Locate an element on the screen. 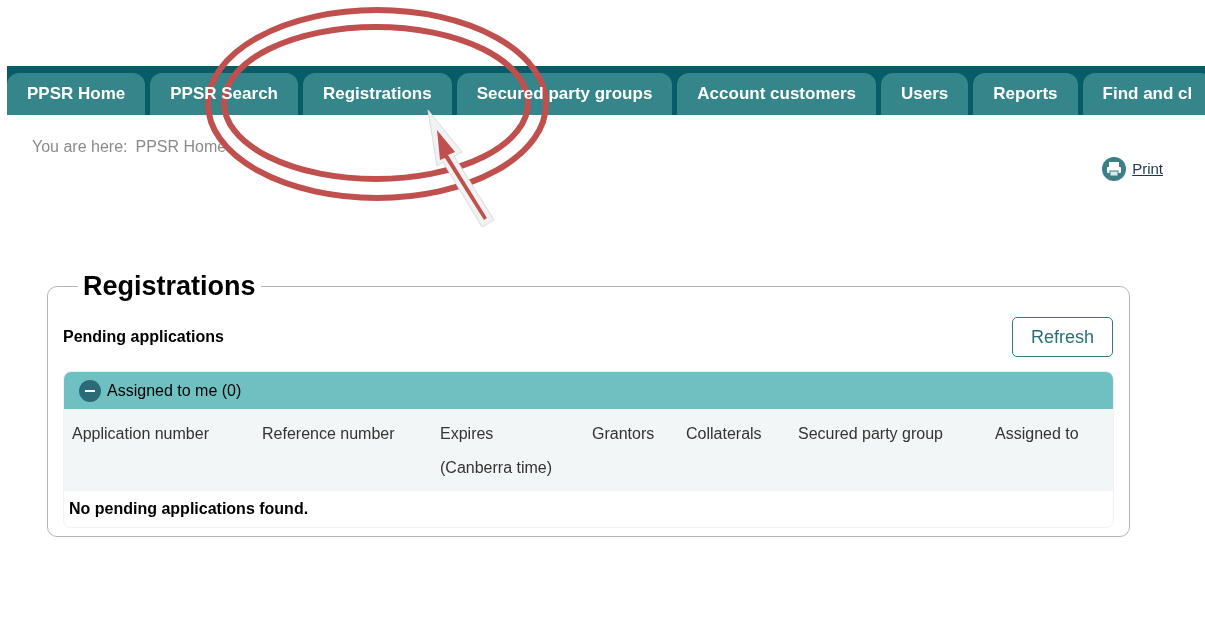 This screenshot has width=1205, height=622. pending-applications-heading: Pending applications is located at coordinates (143, 337).